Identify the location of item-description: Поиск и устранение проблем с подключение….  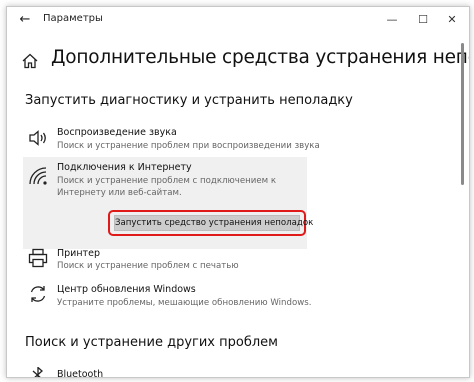
(167, 187).